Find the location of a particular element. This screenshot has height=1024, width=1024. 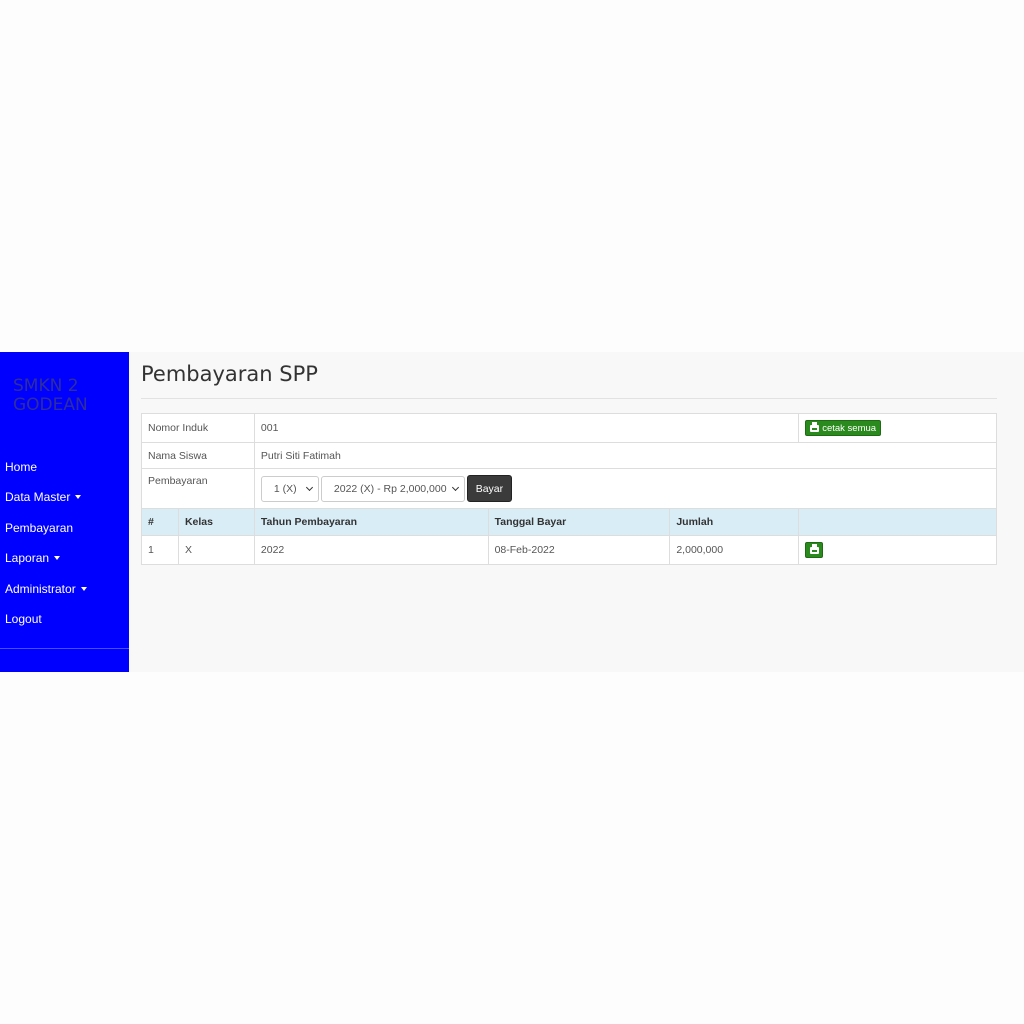

kelas-select: 1 (X) is located at coordinates (289, 488).